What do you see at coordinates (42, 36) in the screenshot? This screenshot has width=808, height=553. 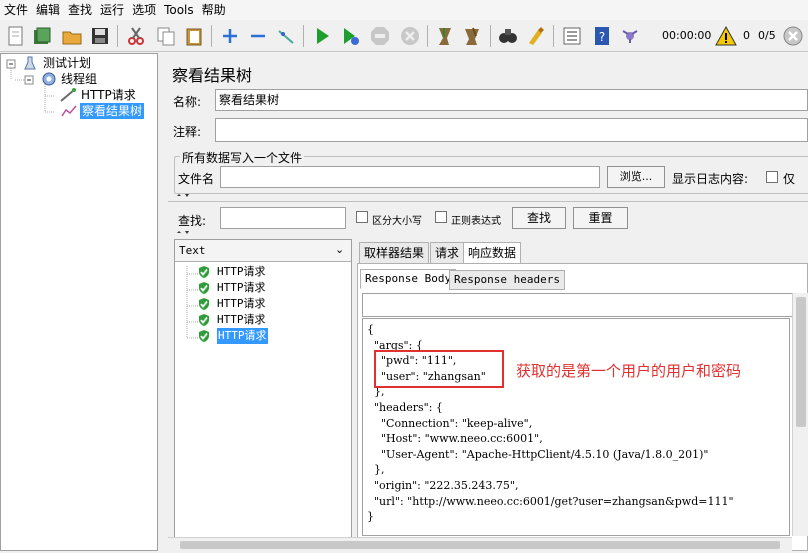 I see `templates-icon` at bounding box center [42, 36].